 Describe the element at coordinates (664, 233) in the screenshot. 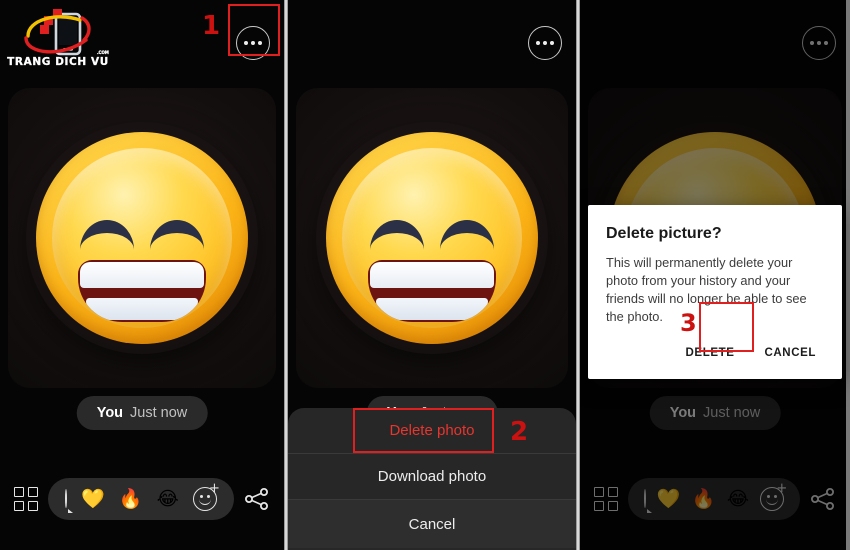

I see `dialog-title: Delete picture?` at that location.